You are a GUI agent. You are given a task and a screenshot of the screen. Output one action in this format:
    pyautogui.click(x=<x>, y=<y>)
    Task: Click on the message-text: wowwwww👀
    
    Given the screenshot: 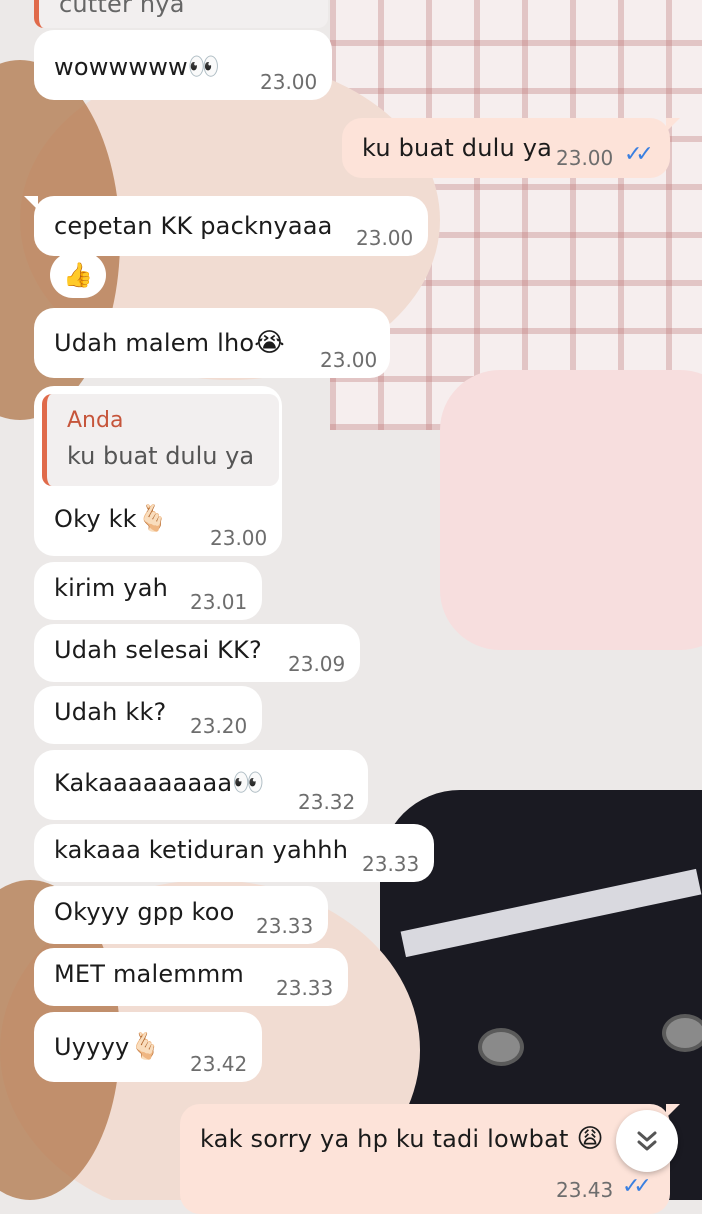 What is the action you would take?
    pyautogui.click(x=137, y=67)
    